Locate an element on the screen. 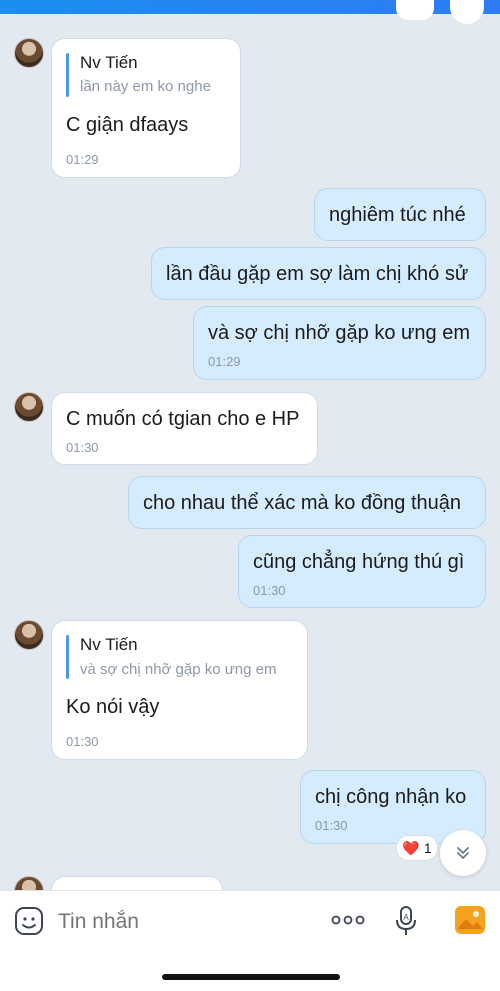 This screenshot has width=500, height=991. message-input is located at coordinates (183, 922).